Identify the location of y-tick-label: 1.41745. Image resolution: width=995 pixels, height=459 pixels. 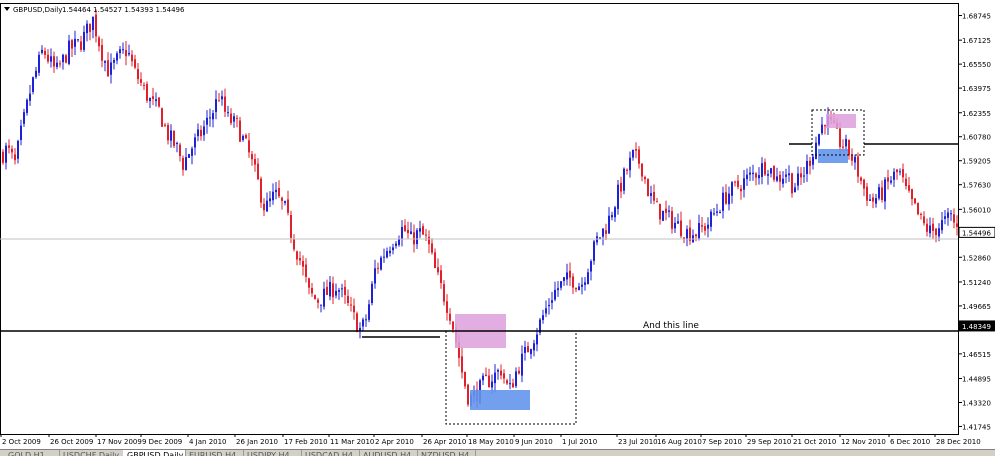
(976, 427).